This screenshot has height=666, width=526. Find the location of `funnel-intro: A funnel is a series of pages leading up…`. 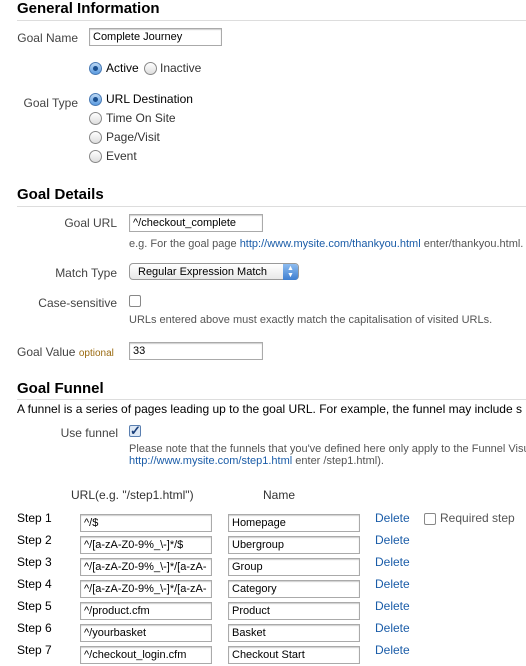

funnel-intro: A funnel is a series of pages leading up… is located at coordinates (269, 409).